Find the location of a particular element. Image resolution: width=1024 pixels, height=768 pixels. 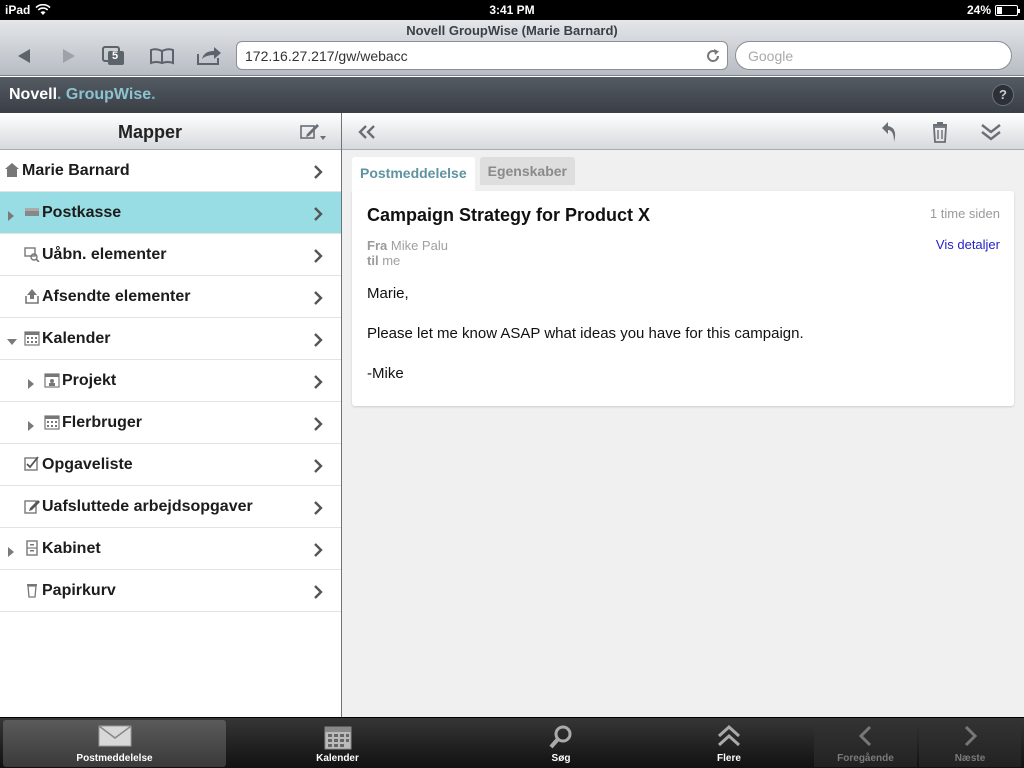

folder-item: Uåbn. elementer is located at coordinates (170, 255).